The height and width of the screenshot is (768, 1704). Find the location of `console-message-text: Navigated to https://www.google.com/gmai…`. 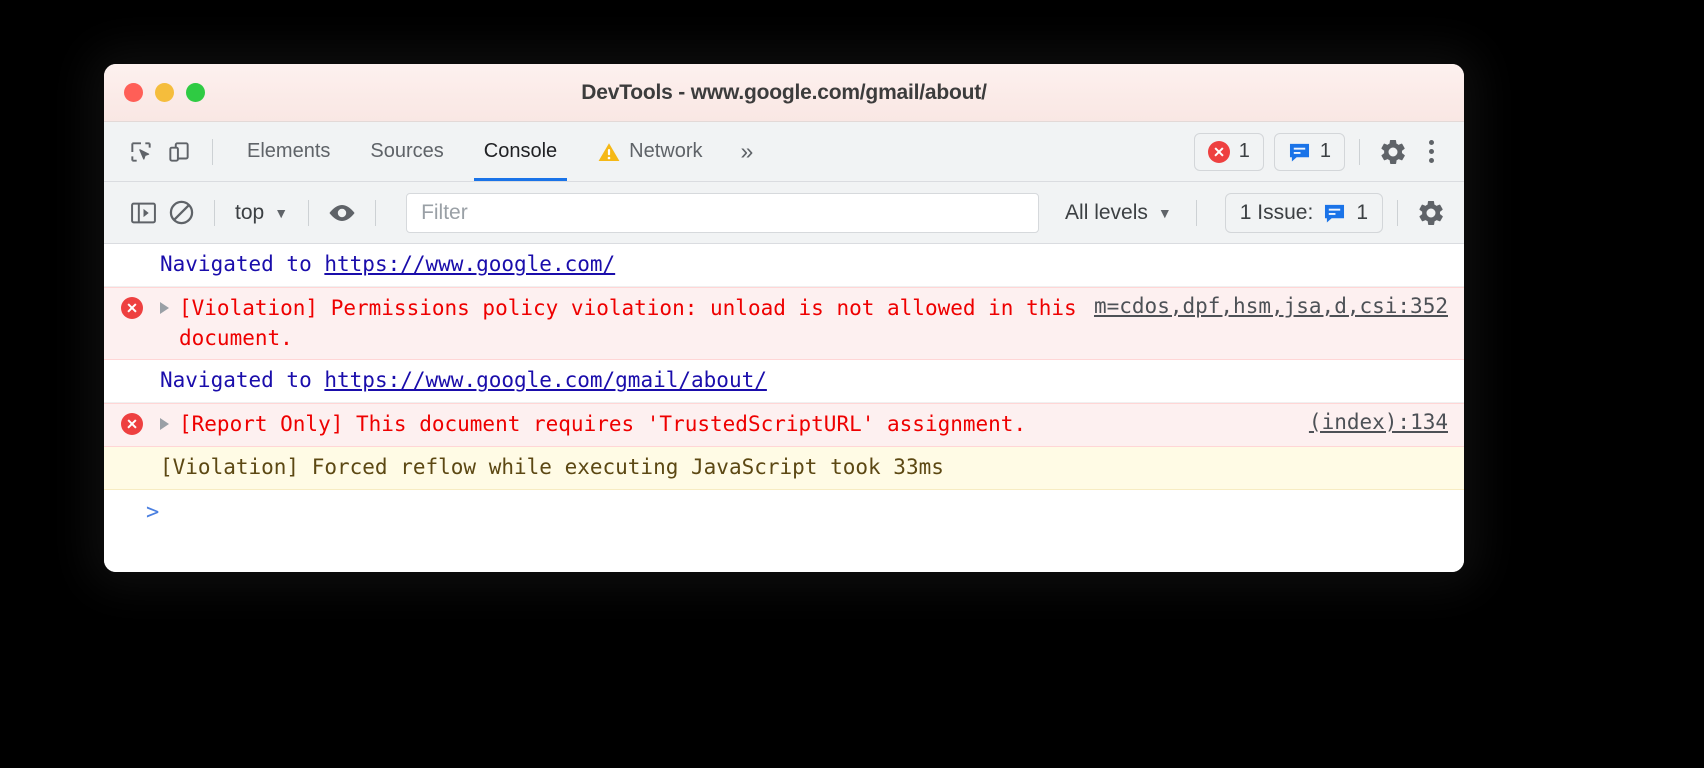

console-message-text: Navigated to https://www.google.com/gmai… is located at coordinates (804, 381).